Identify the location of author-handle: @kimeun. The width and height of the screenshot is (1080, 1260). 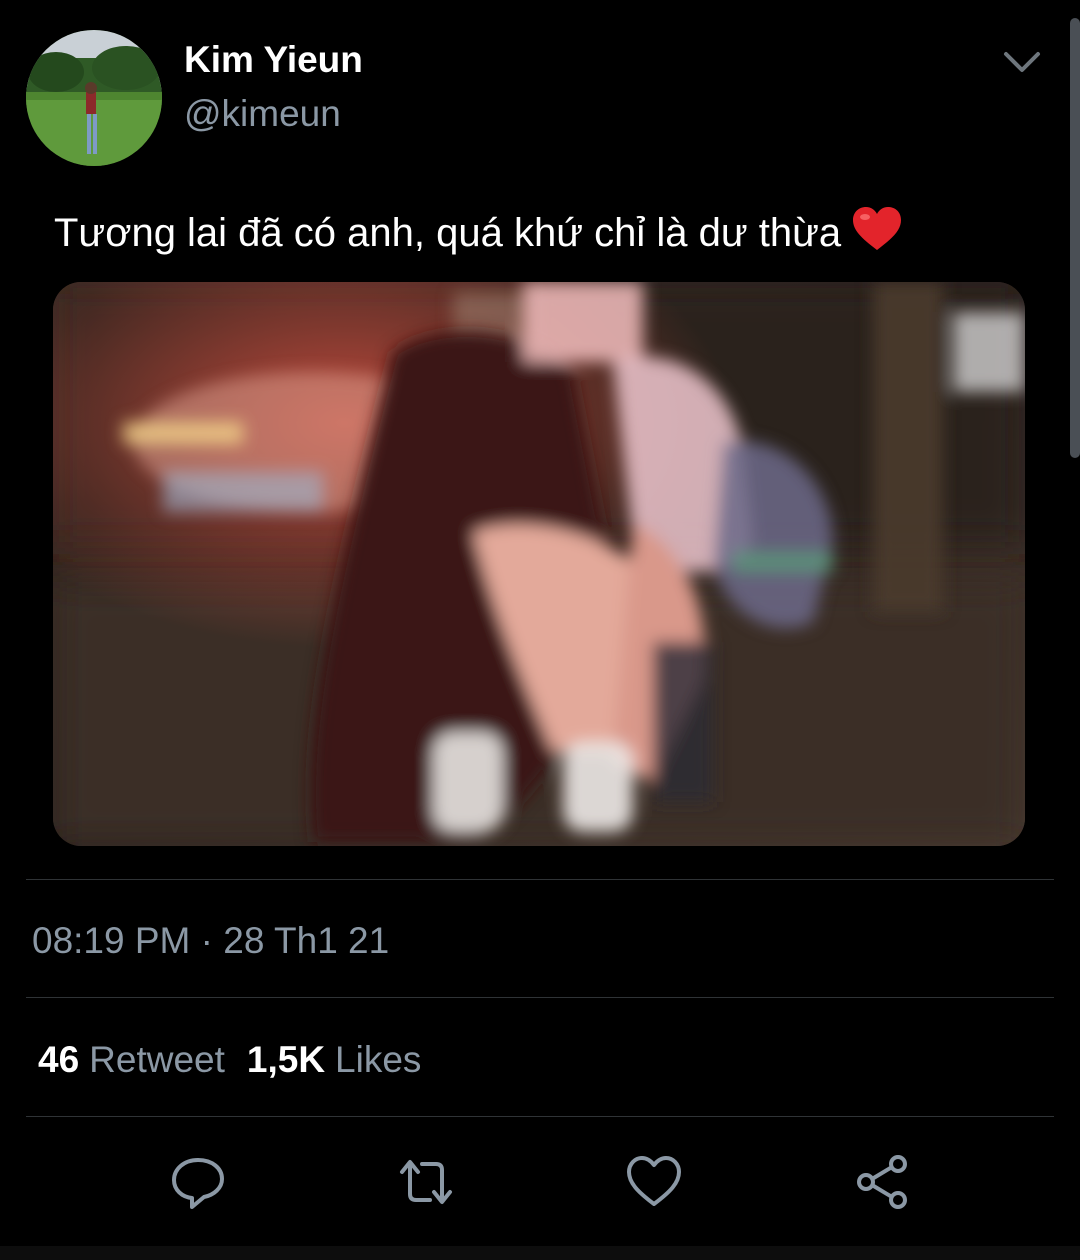
(262, 114).